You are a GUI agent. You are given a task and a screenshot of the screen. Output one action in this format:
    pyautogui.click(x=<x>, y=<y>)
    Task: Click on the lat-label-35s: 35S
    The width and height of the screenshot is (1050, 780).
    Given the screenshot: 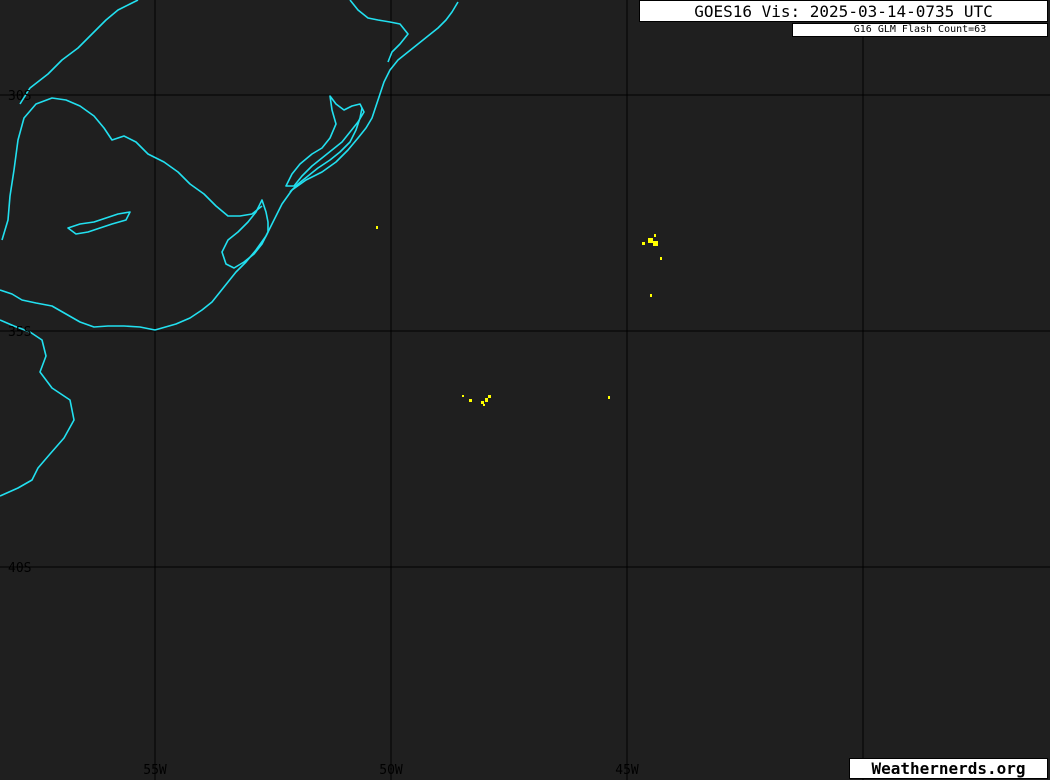 What is the action you would take?
    pyautogui.click(x=19, y=332)
    